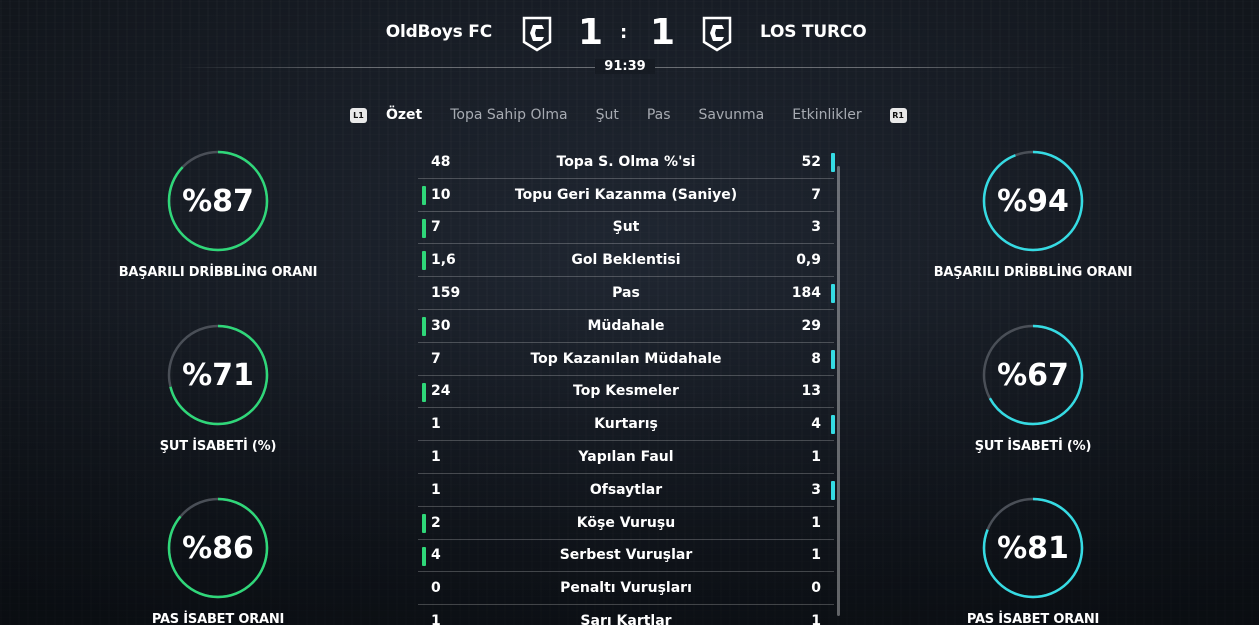  Describe the element at coordinates (816, 489) in the screenshot. I see `away-stat-value: 3` at that location.